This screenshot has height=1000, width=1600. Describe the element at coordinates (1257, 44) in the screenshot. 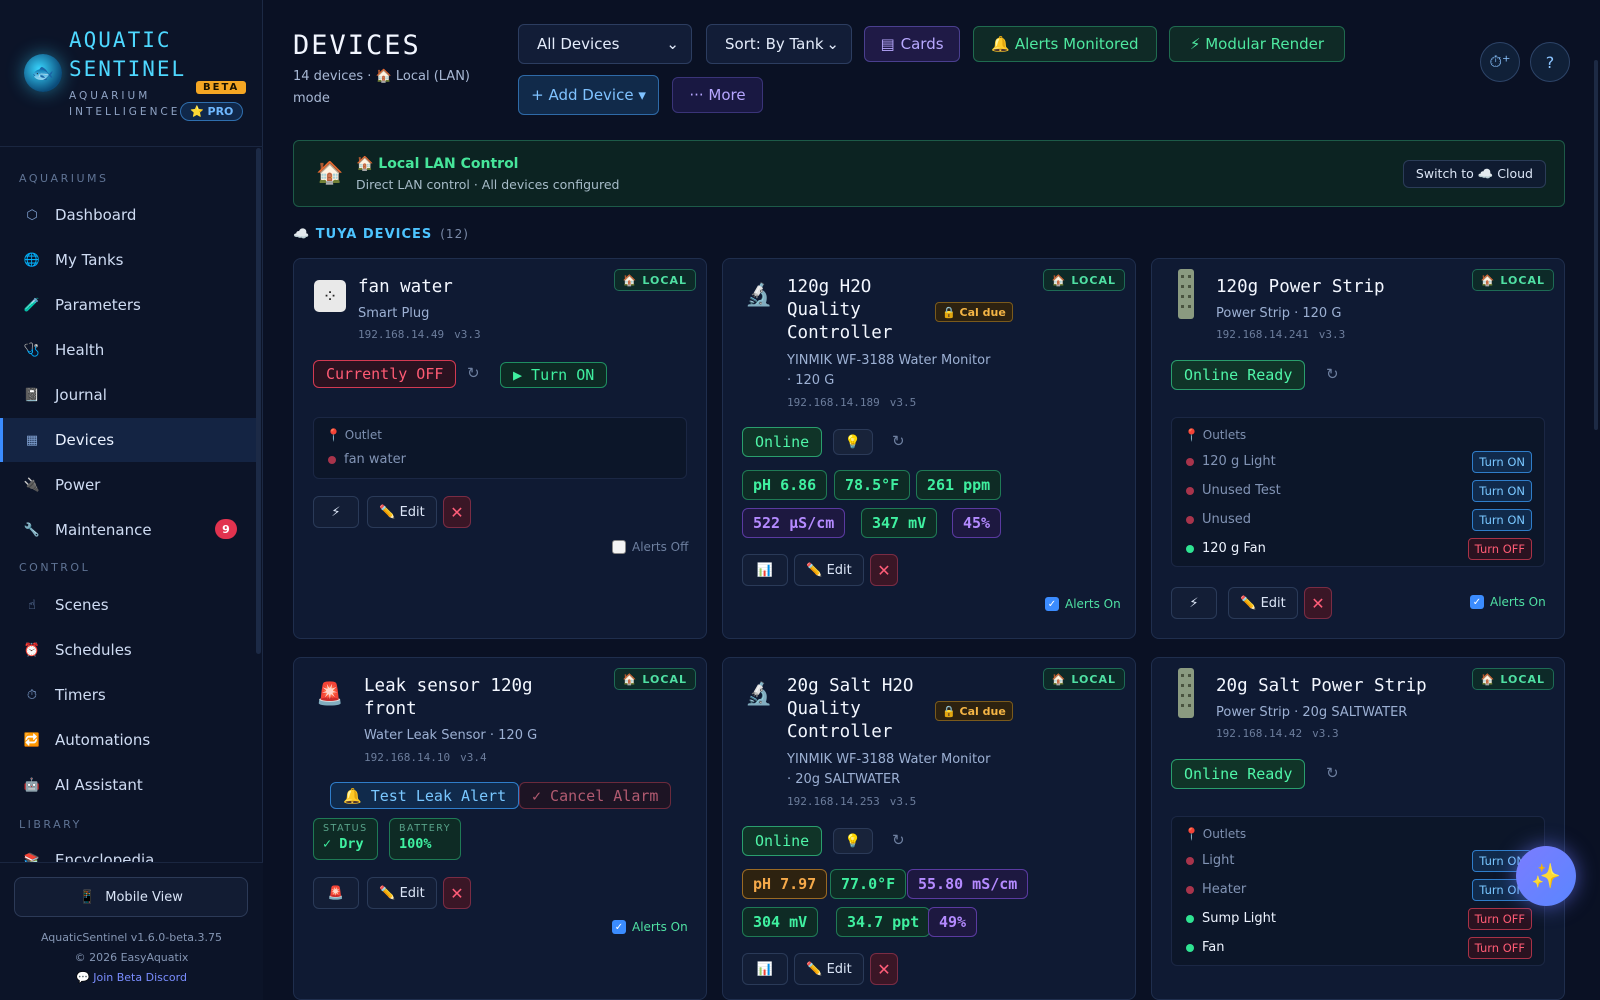

I see `modular-render-button: ⚡ Modular Render` at that location.